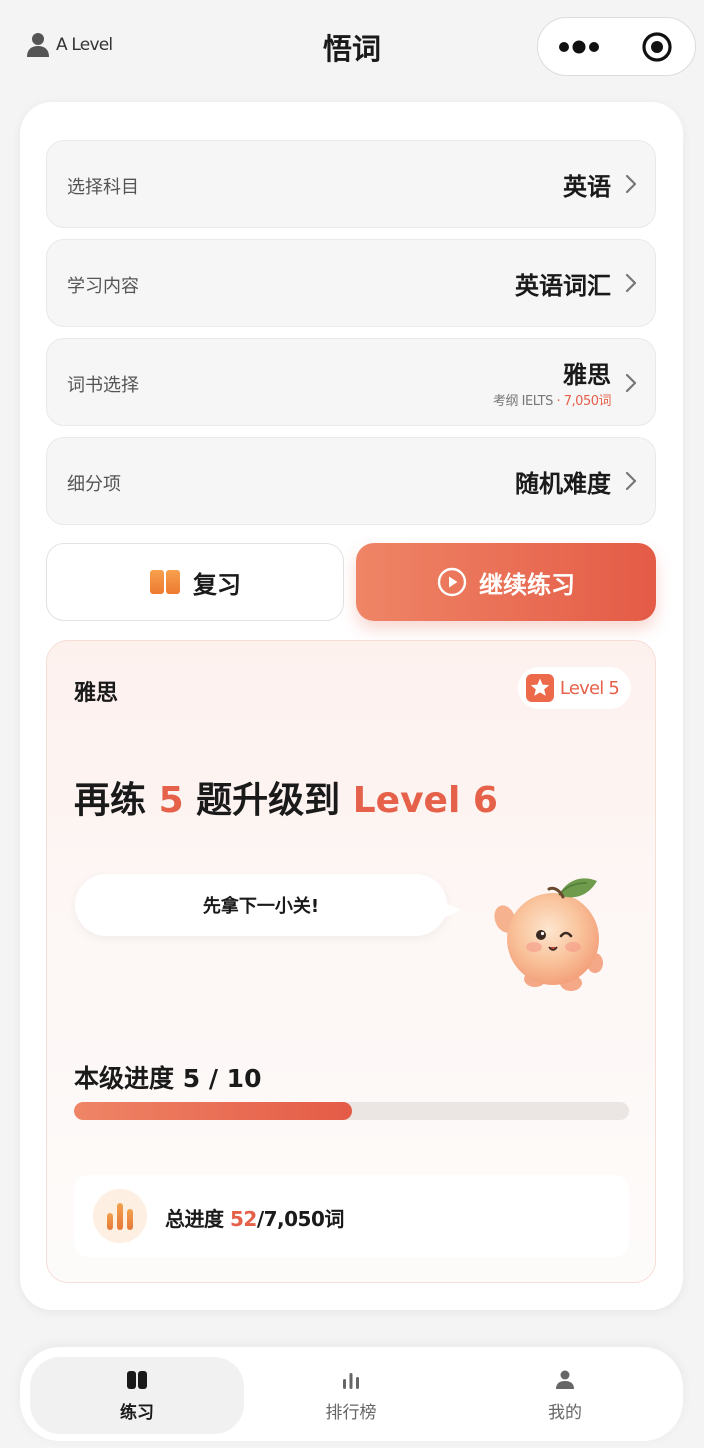  What do you see at coordinates (213, 1111) in the screenshot?
I see `level-progress-fill` at bounding box center [213, 1111].